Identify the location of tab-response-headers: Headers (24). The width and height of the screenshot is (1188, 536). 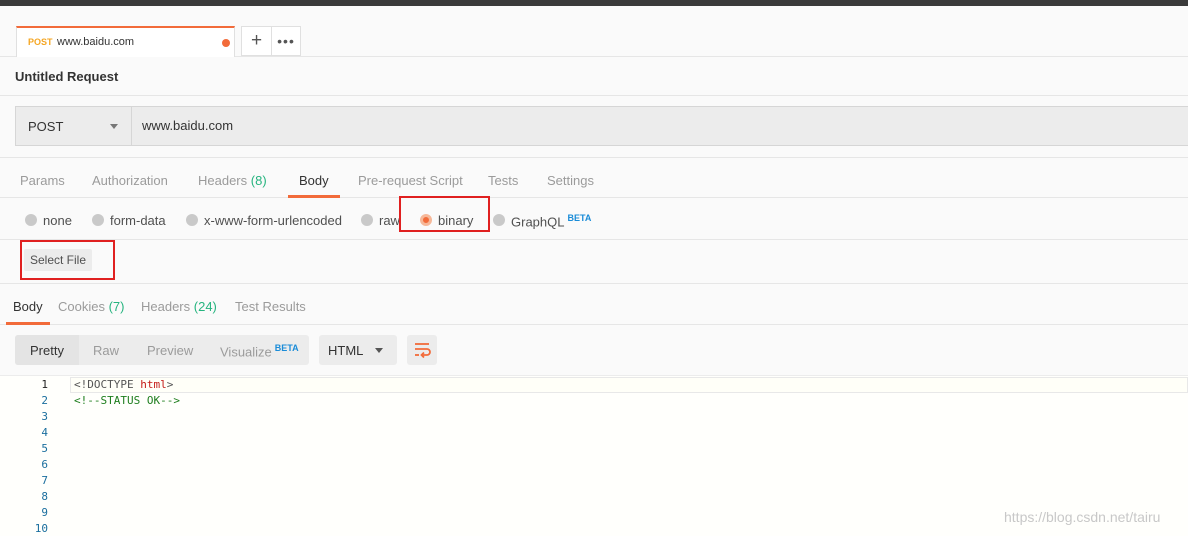
(179, 306).